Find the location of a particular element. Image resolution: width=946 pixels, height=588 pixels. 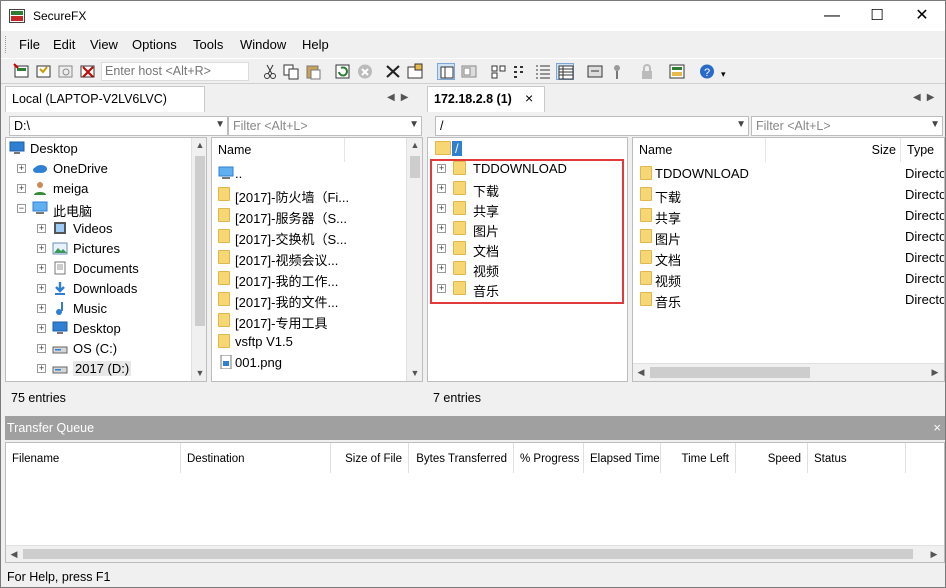

menu-file: File is located at coordinates (29, 44).